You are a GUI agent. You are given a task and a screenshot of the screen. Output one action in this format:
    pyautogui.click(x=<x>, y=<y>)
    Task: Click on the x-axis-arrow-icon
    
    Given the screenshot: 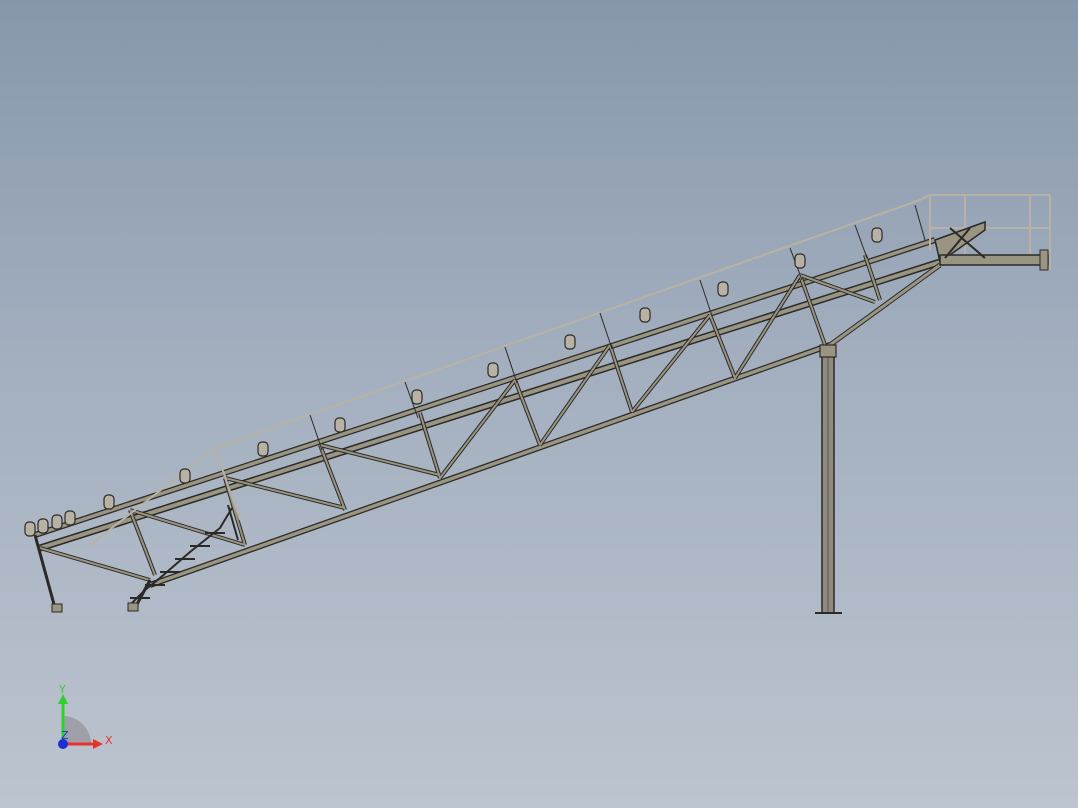 What is the action you would take?
    pyautogui.click(x=98, y=744)
    